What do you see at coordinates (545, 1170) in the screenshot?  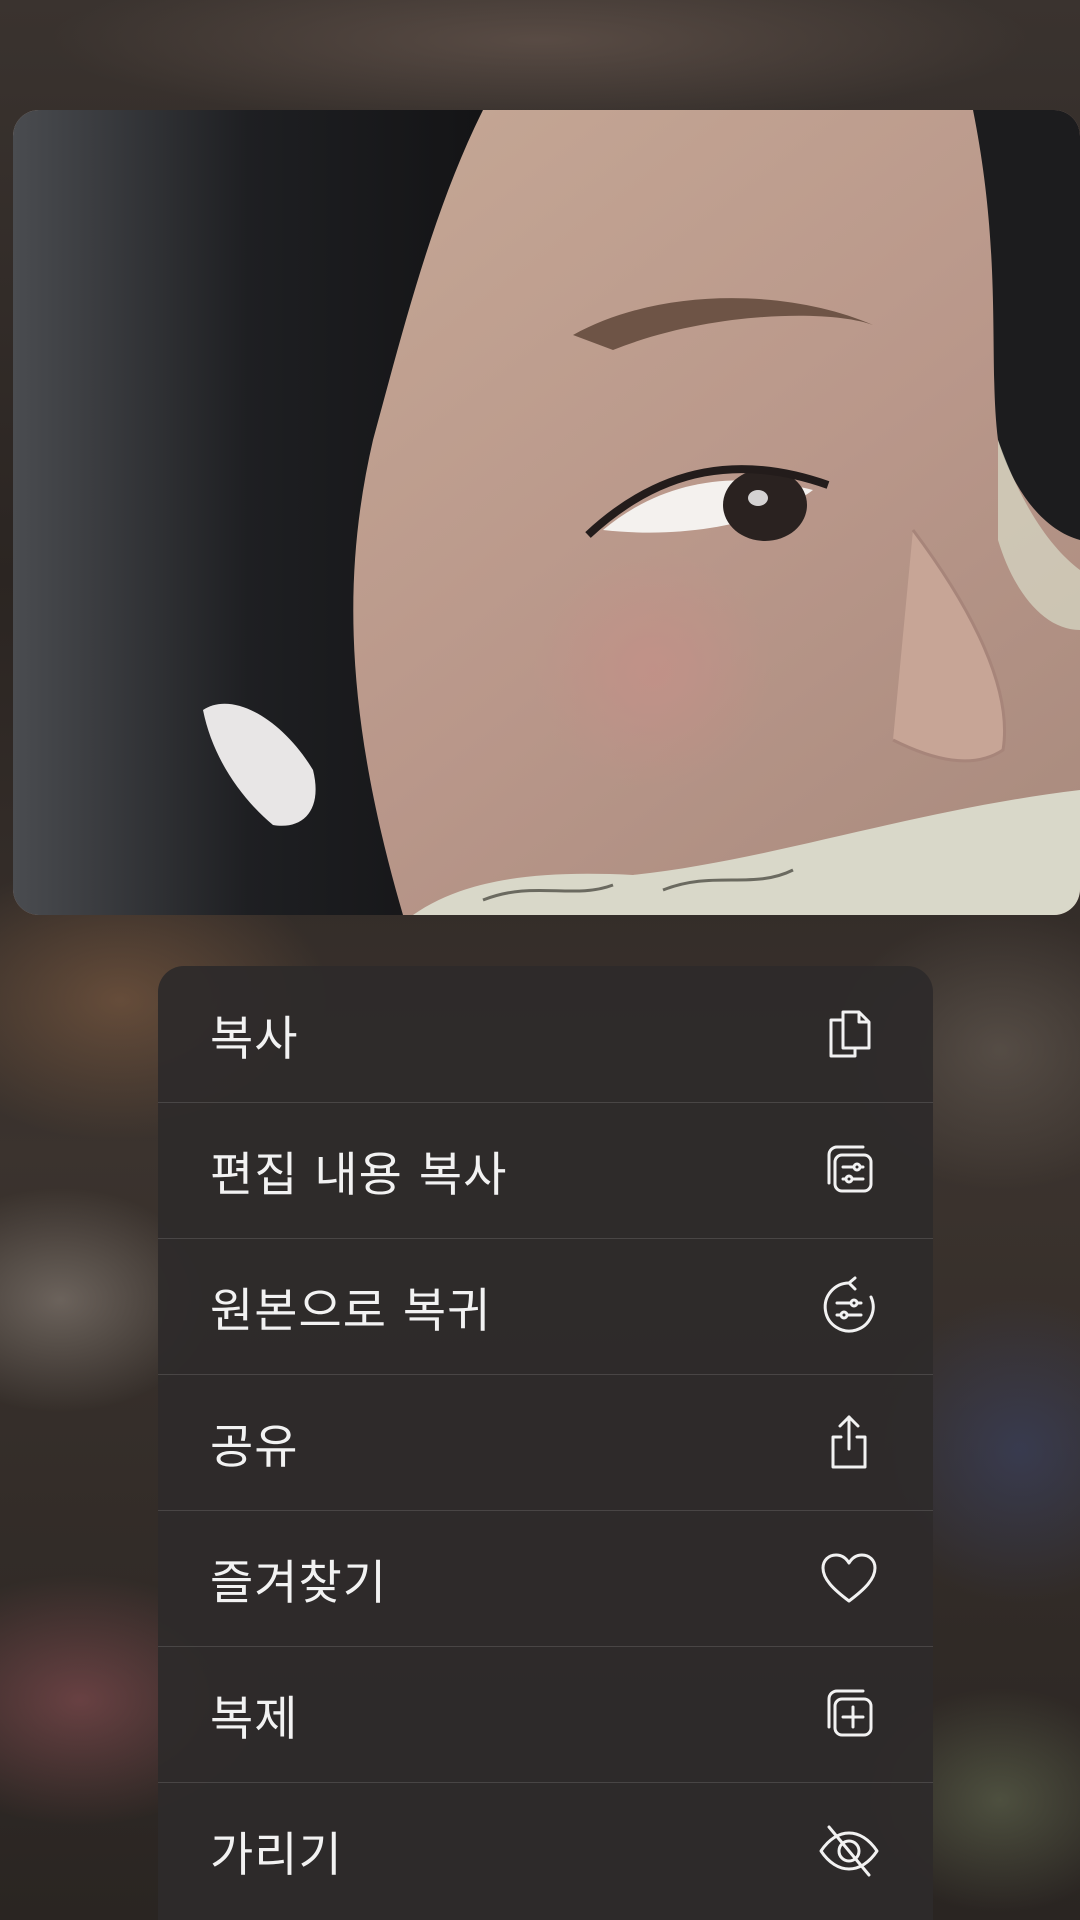 I see `menu-item-copy-edits: 편집 내용 복사` at bounding box center [545, 1170].